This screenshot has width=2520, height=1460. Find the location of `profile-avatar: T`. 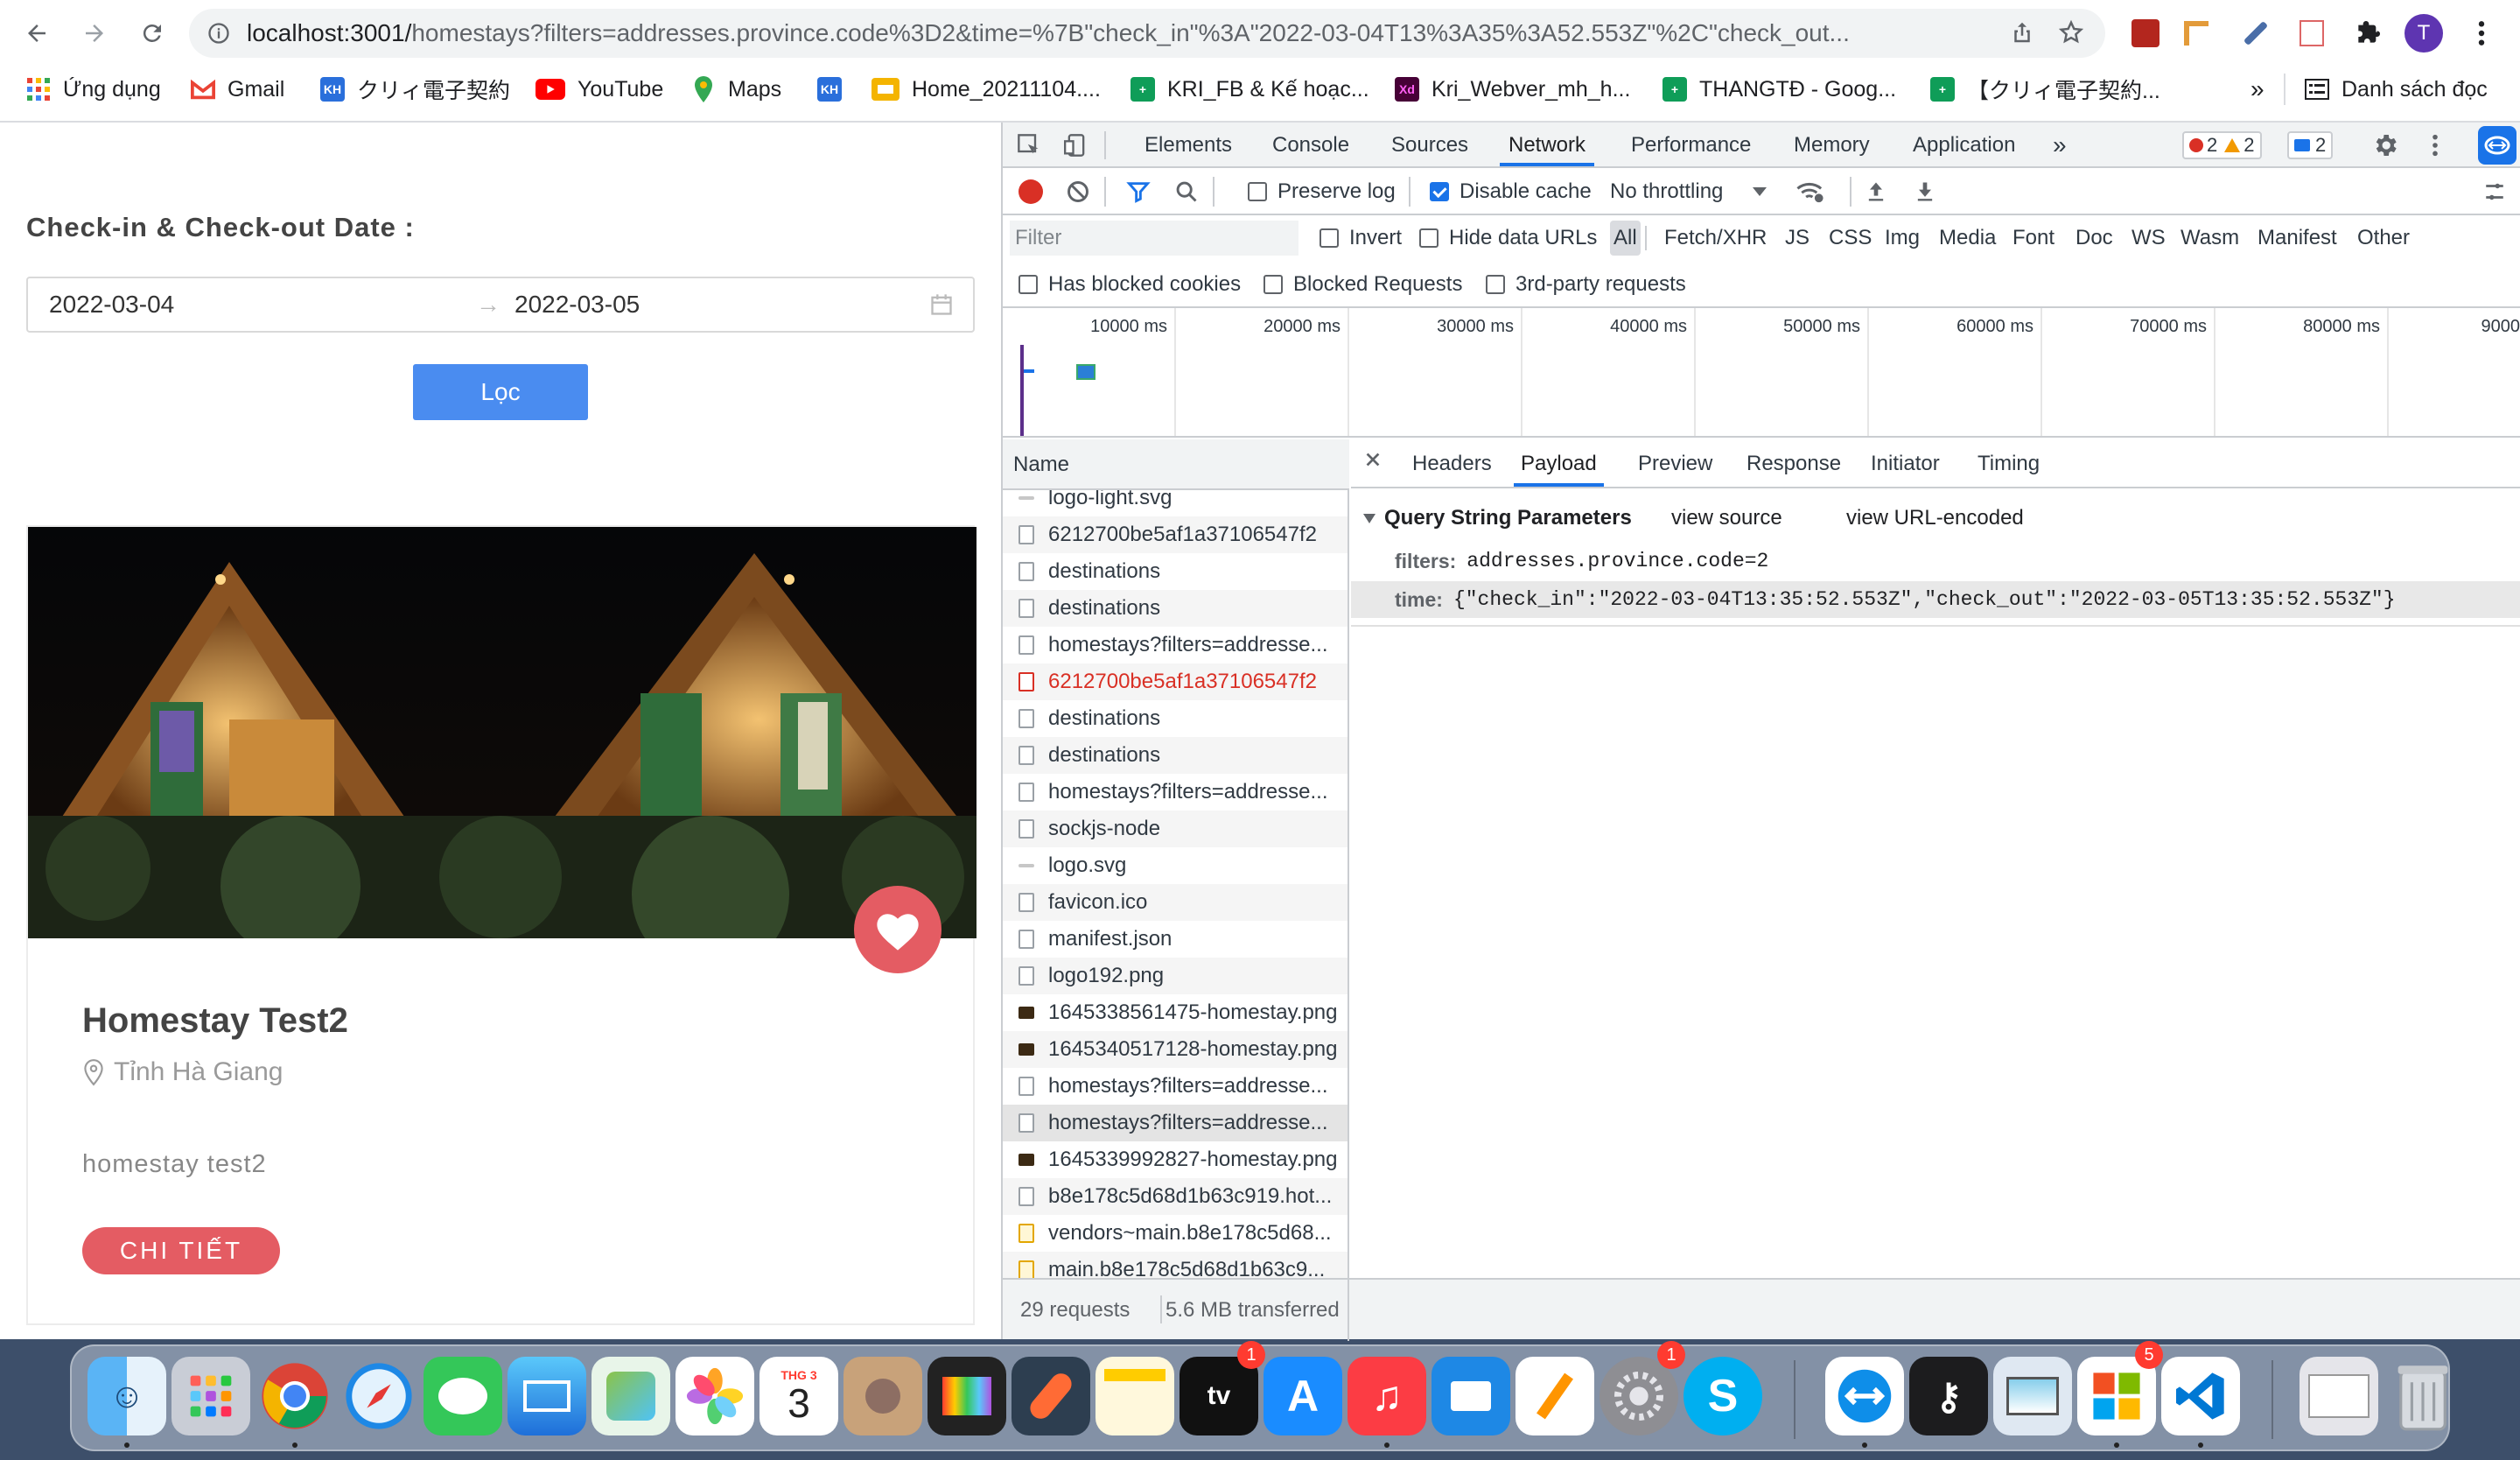

profile-avatar: T is located at coordinates (2423, 34).